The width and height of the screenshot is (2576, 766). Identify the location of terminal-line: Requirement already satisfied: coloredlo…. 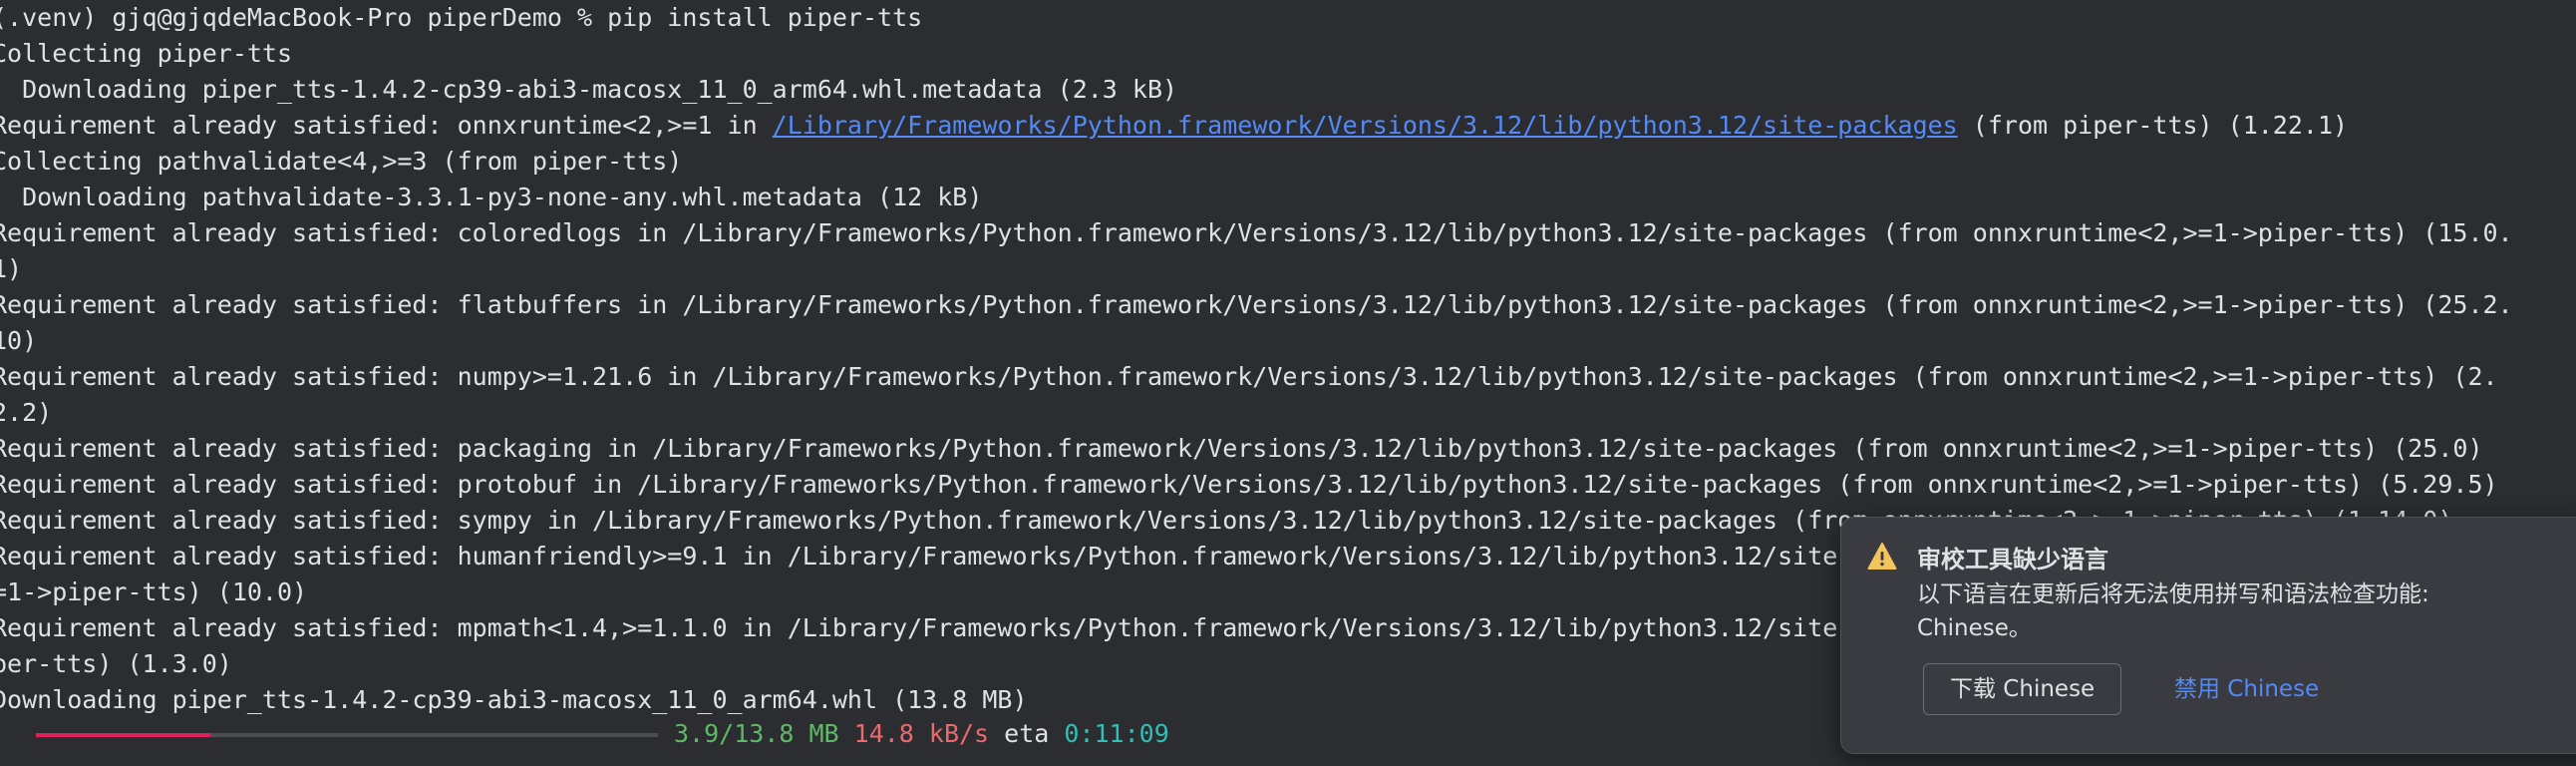
(1256, 232).